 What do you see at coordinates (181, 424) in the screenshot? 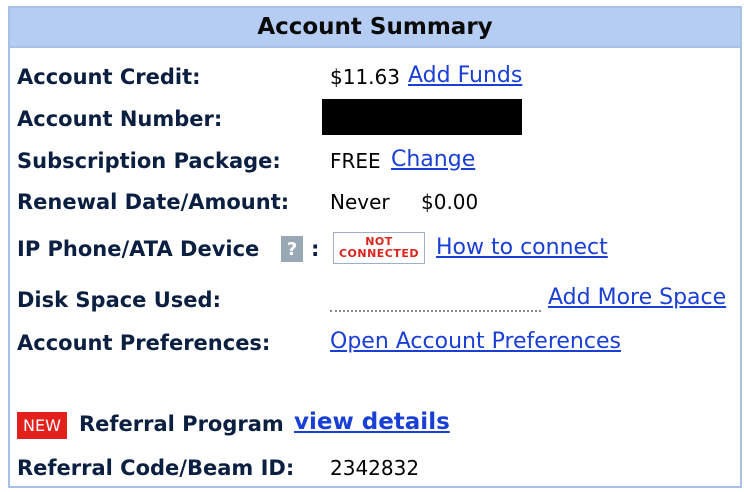
I see `referral-program-label: Referral Program` at bounding box center [181, 424].